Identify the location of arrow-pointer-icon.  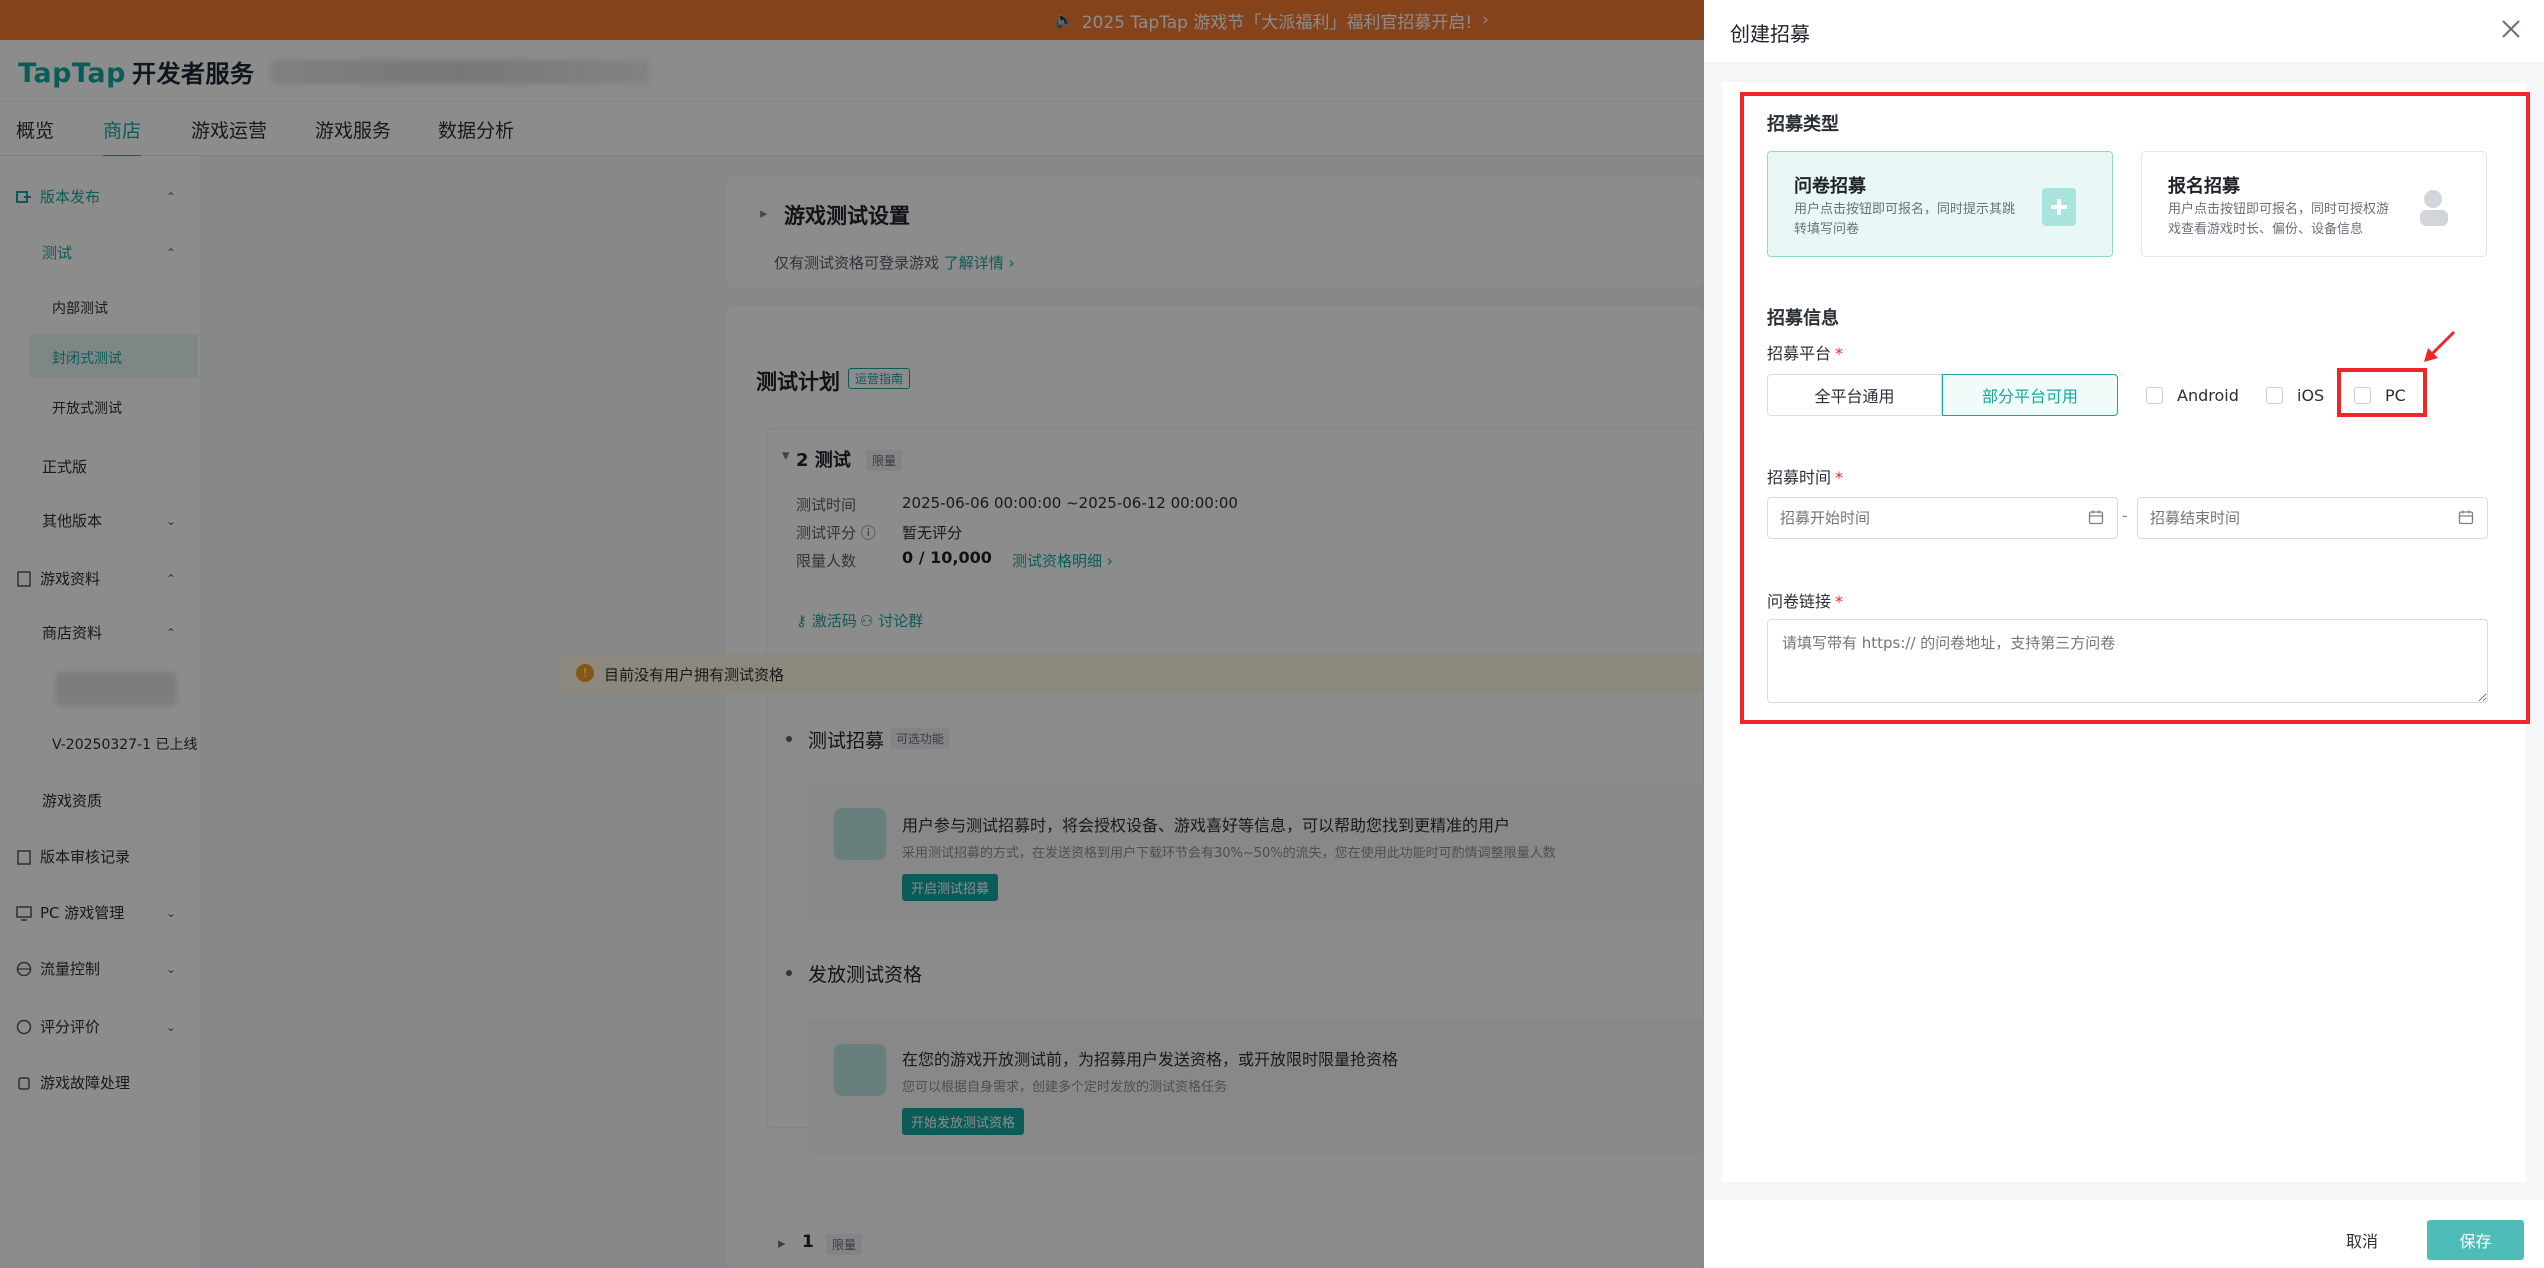
(2440, 346).